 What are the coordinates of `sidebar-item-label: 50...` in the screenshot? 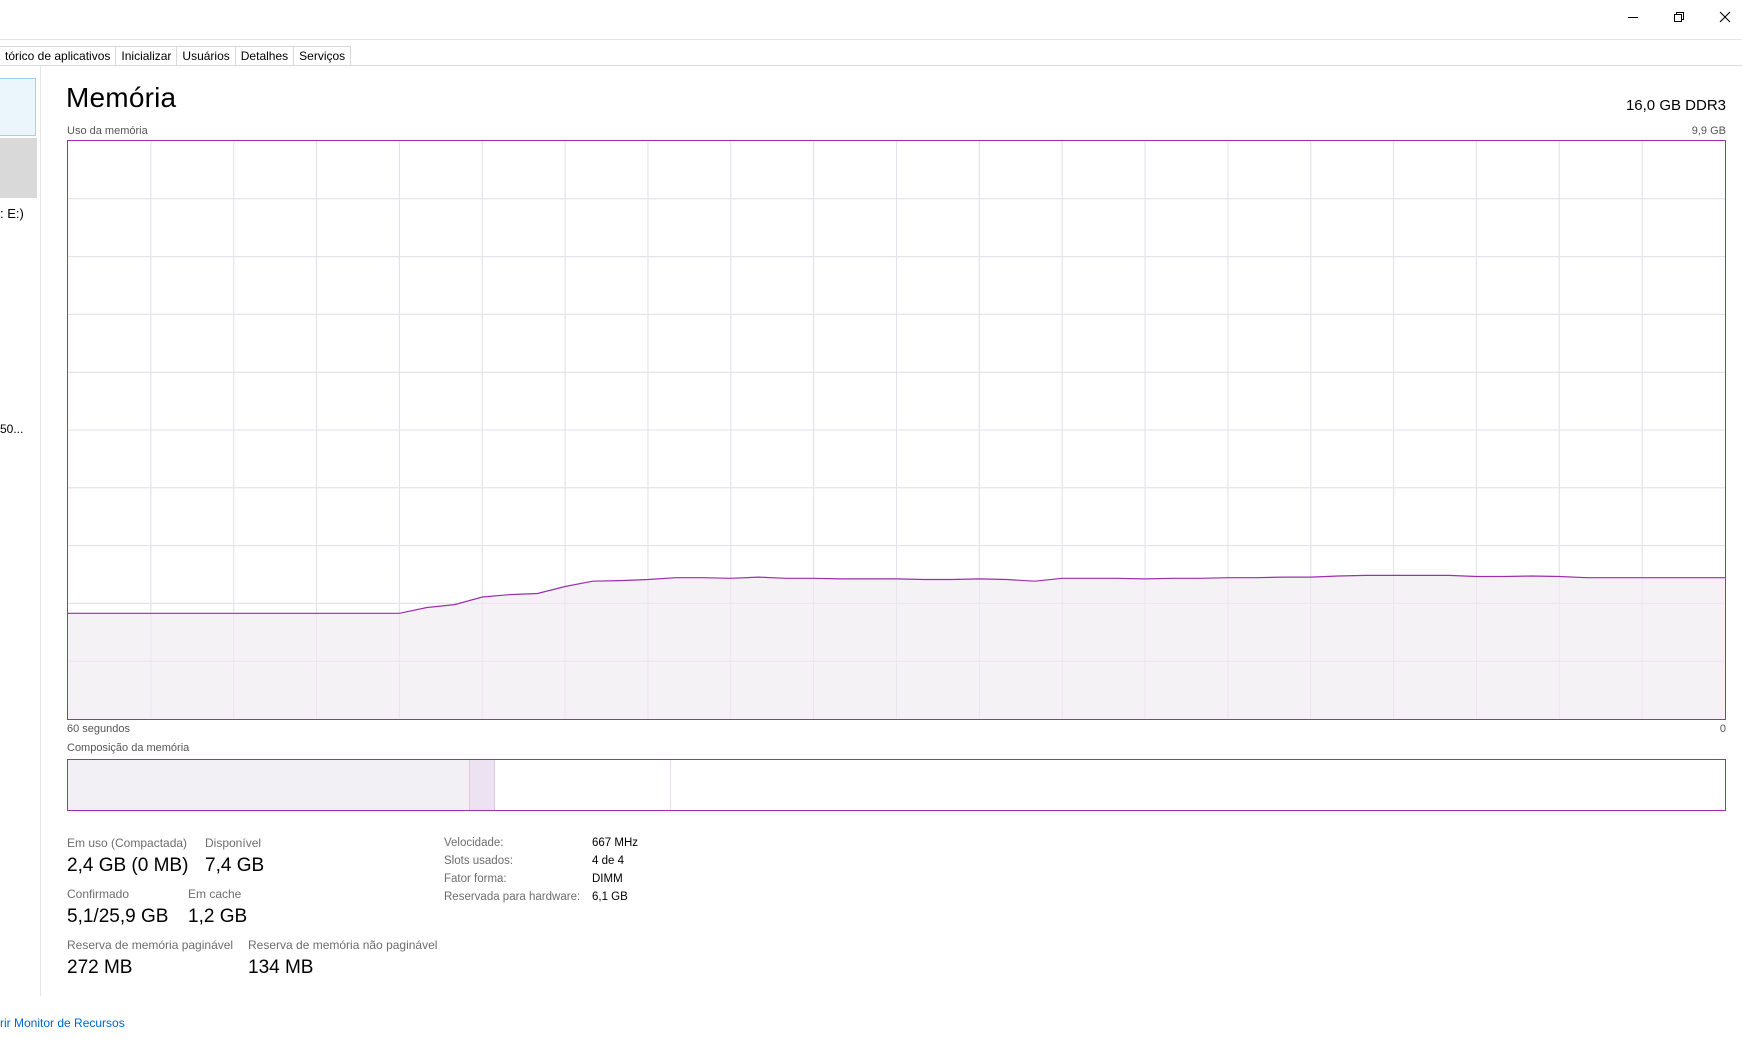 It's located at (11, 429).